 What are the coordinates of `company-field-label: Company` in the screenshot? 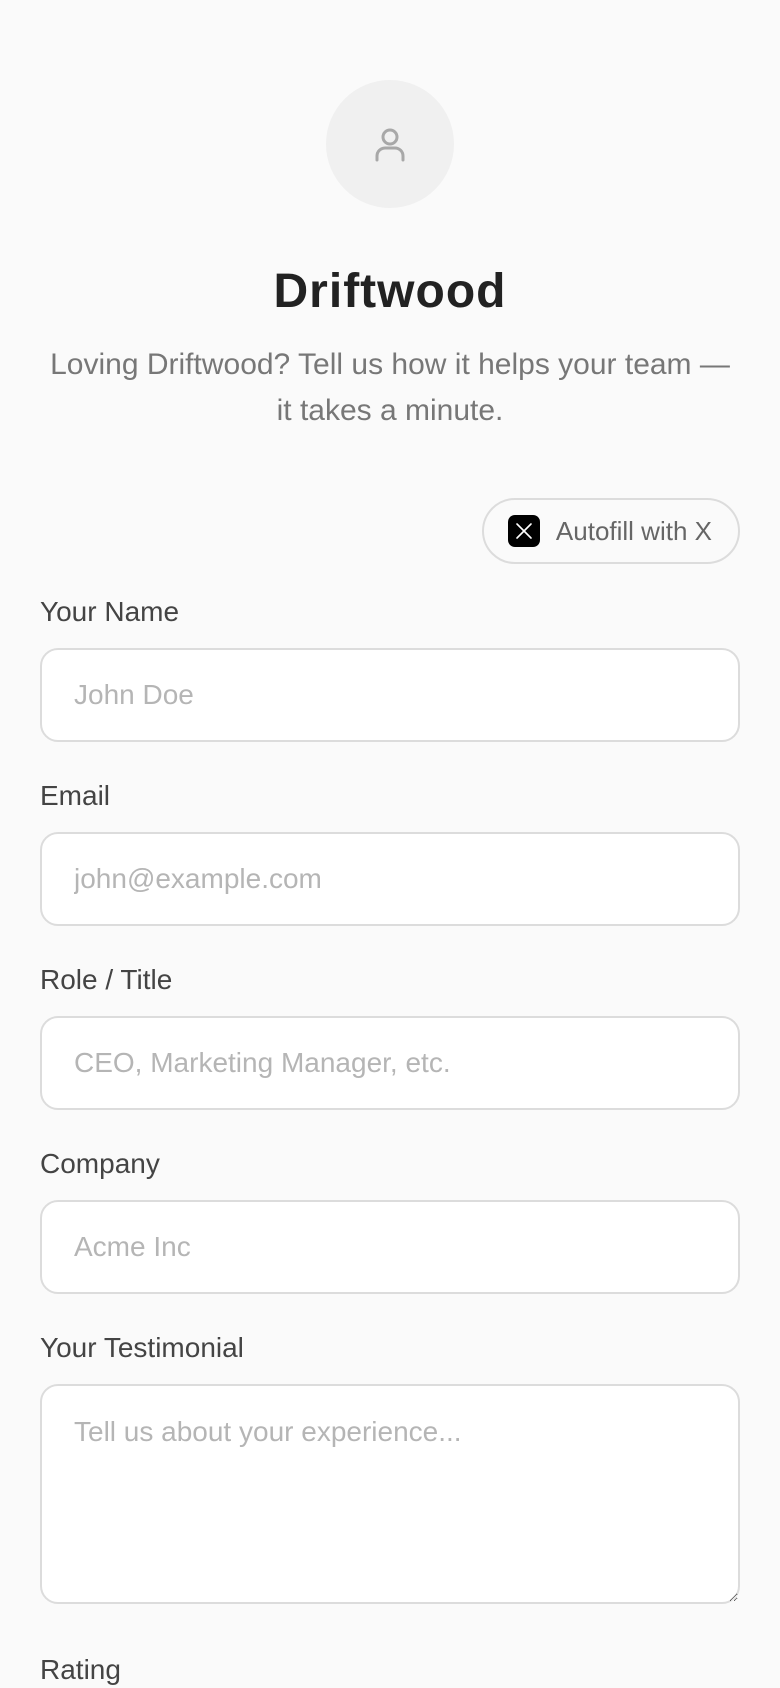 It's located at (100, 1163).